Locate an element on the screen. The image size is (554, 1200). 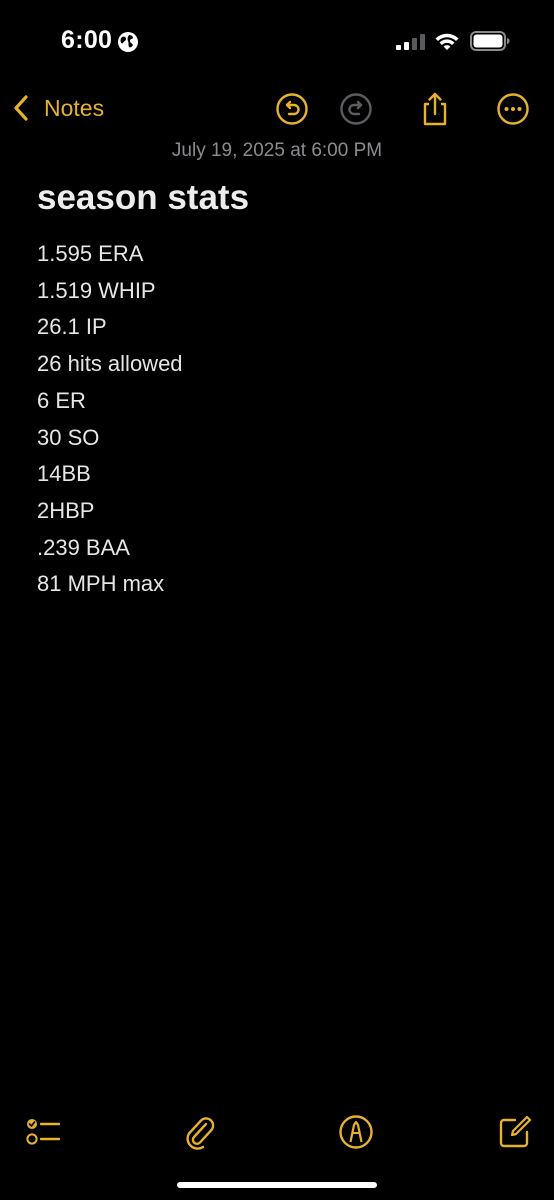
home-indicator is located at coordinates (277, 1185).